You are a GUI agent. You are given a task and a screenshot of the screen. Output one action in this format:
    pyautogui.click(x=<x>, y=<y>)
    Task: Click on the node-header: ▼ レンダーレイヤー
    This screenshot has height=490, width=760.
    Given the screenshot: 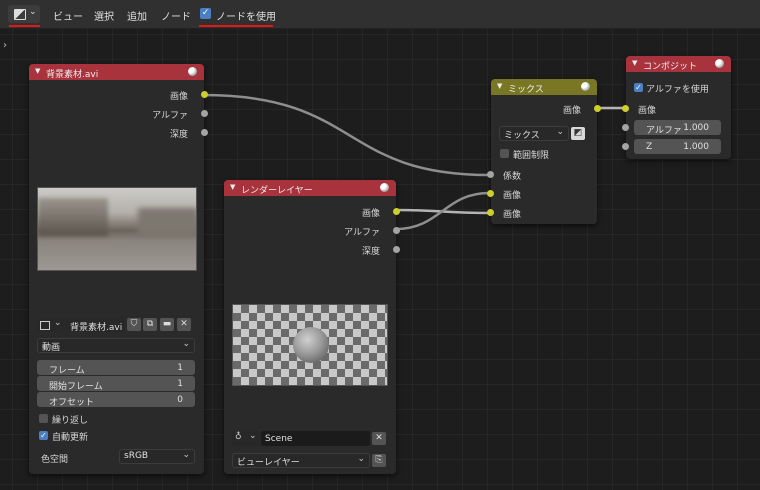 What is the action you would take?
    pyautogui.click(x=310, y=188)
    